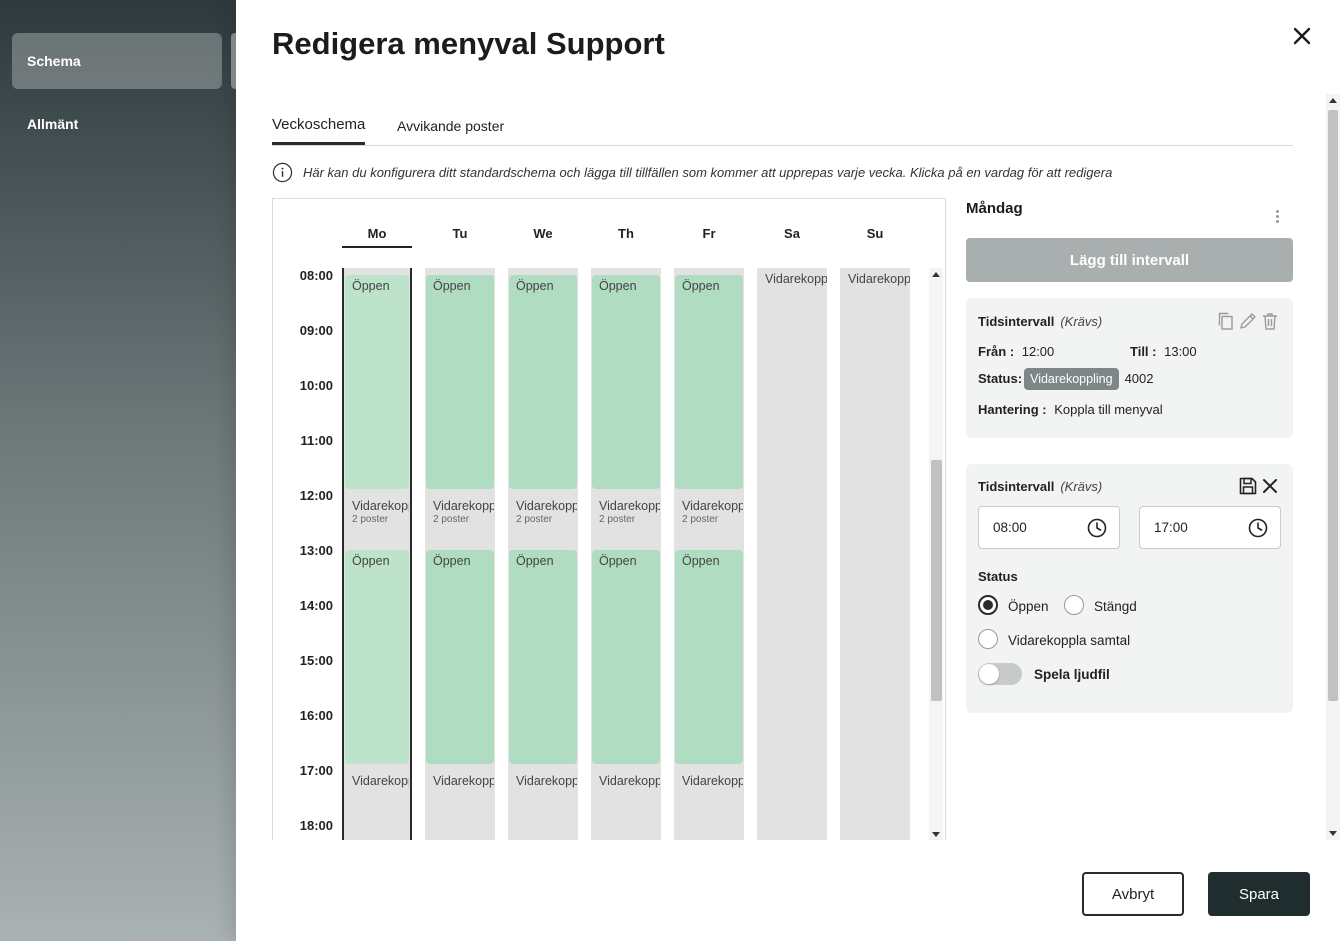 The image size is (1340, 941). What do you see at coordinates (316, 275) in the screenshot?
I see `time-label: 08:00` at bounding box center [316, 275].